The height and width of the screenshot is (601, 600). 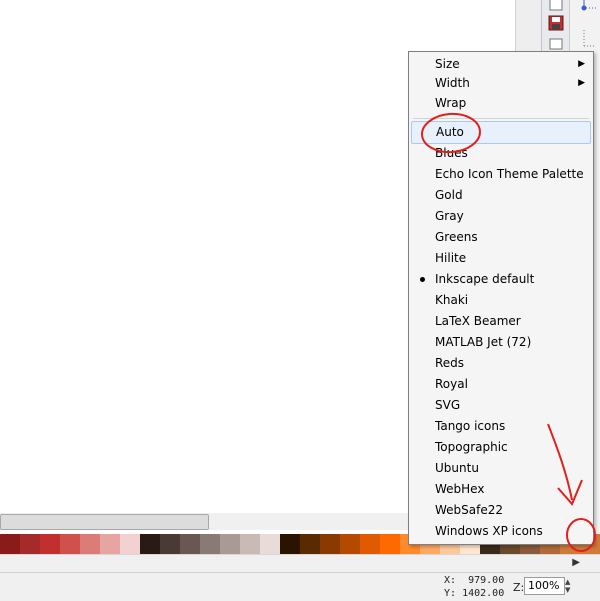 What do you see at coordinates (450, 132) in the screenshot?
I see `menu-item-label: Auto` at bounding box center [450, 132].